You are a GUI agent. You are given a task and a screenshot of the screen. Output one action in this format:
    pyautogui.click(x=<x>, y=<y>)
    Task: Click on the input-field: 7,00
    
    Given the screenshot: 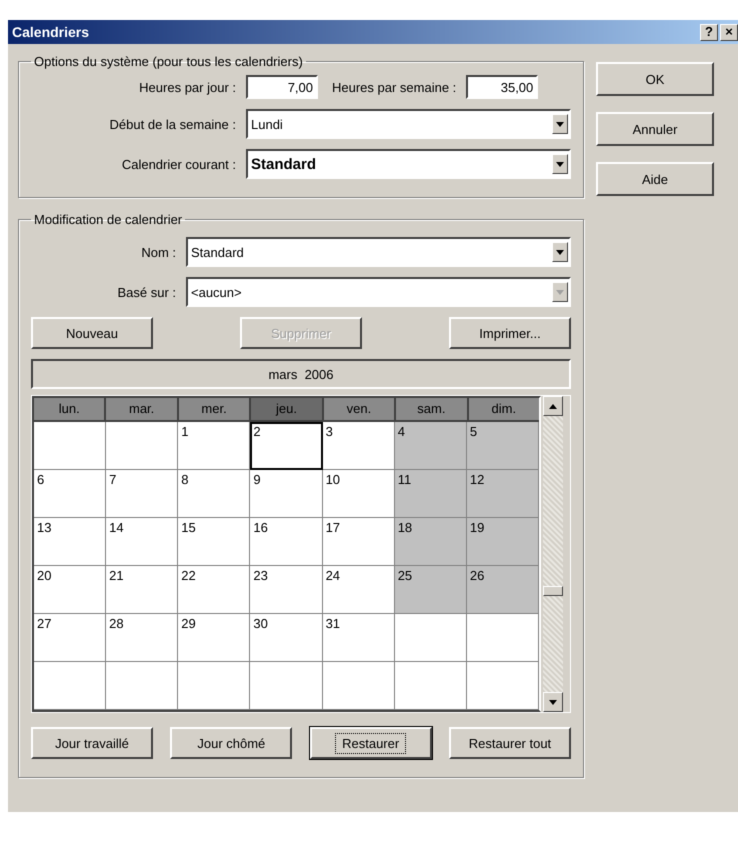 What is the action you would take?
    pyautogui.click(x=282, y=87)
    